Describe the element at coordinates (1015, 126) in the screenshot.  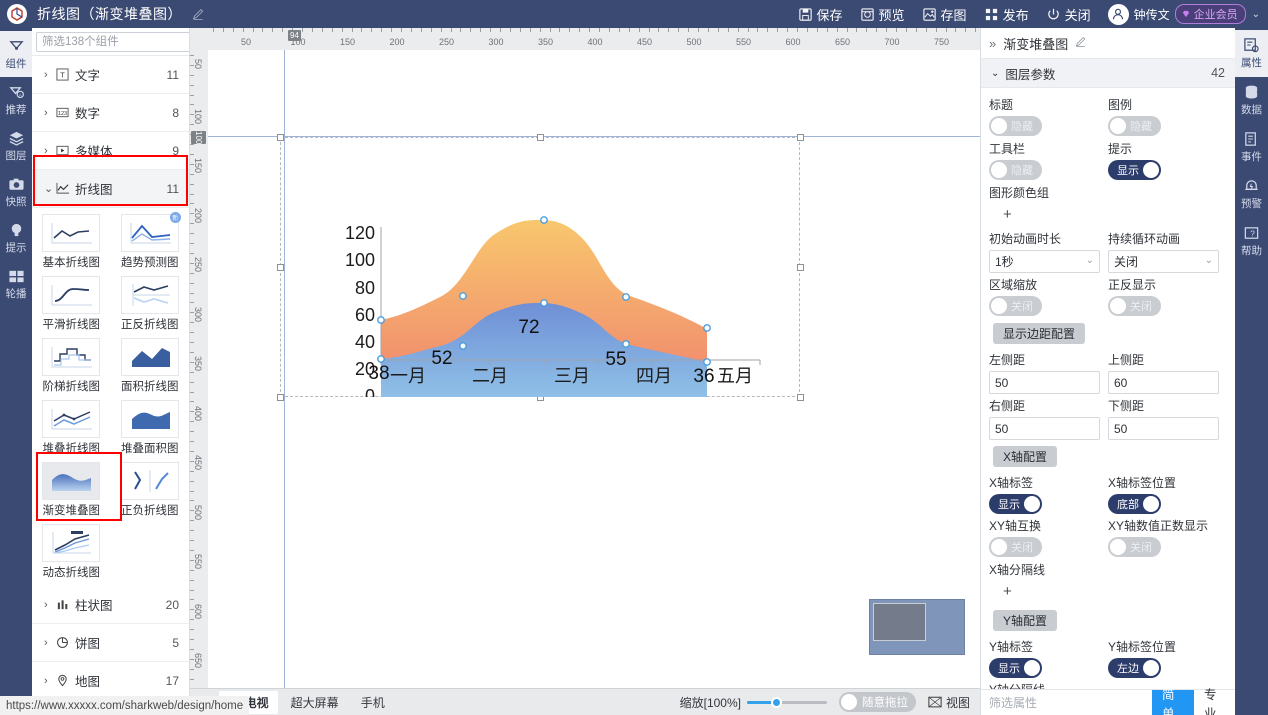
I see `toggle-title: 隐藏` at that location.